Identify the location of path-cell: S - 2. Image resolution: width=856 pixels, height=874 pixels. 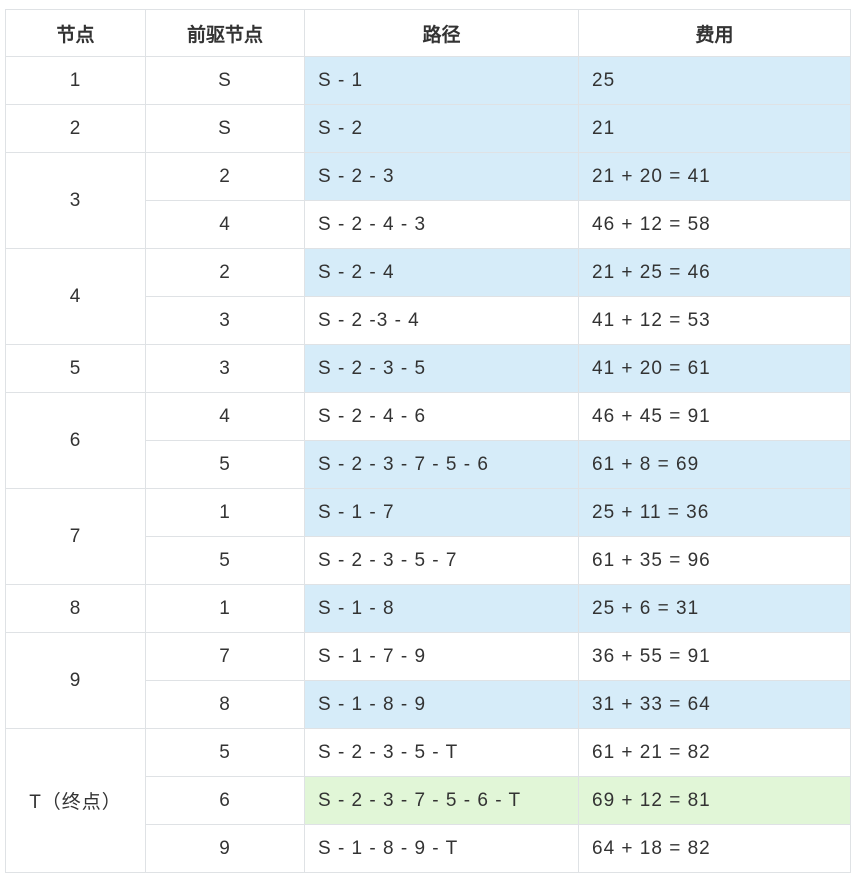
(441, 128).